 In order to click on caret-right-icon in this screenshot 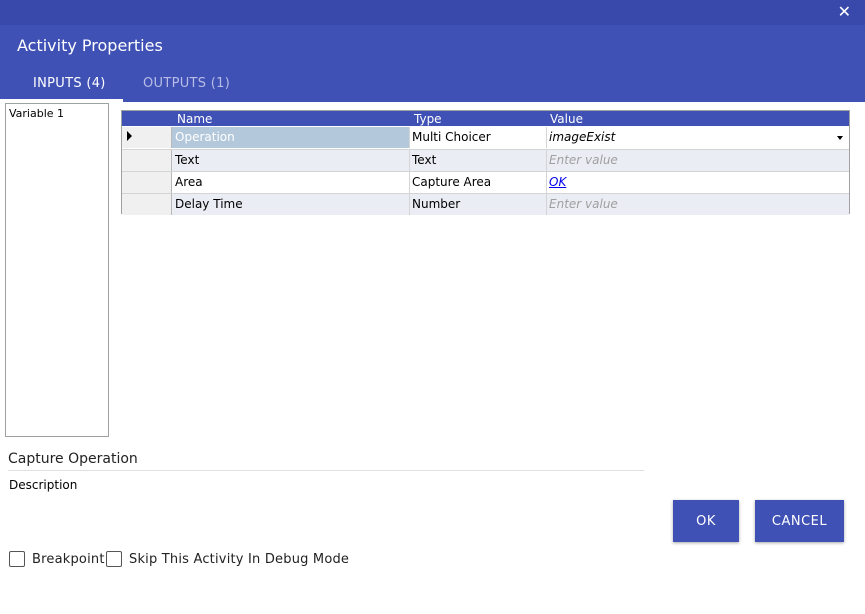, I will do `click(129, 136)`.